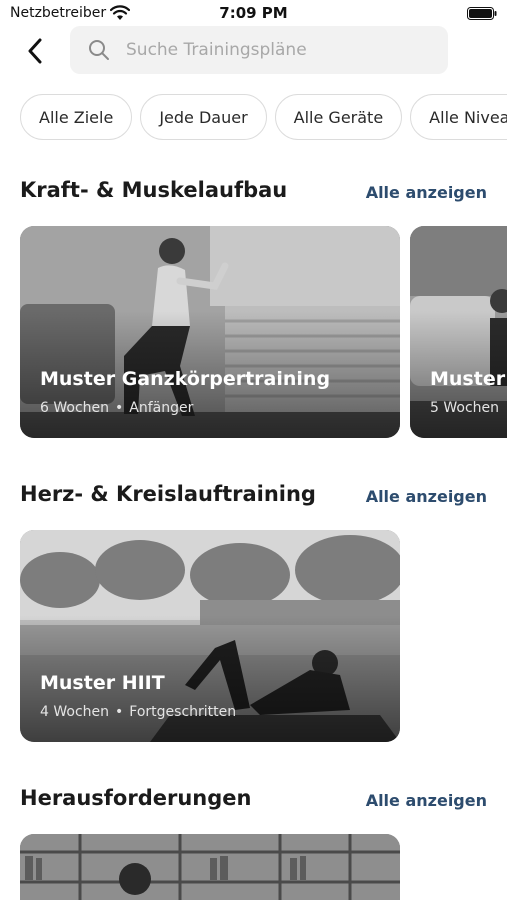 The width and height of the screenshot is (507, 900). Describe the element at coordinates (482, 13) in the screenshot. I see `battery-icon` at that location.